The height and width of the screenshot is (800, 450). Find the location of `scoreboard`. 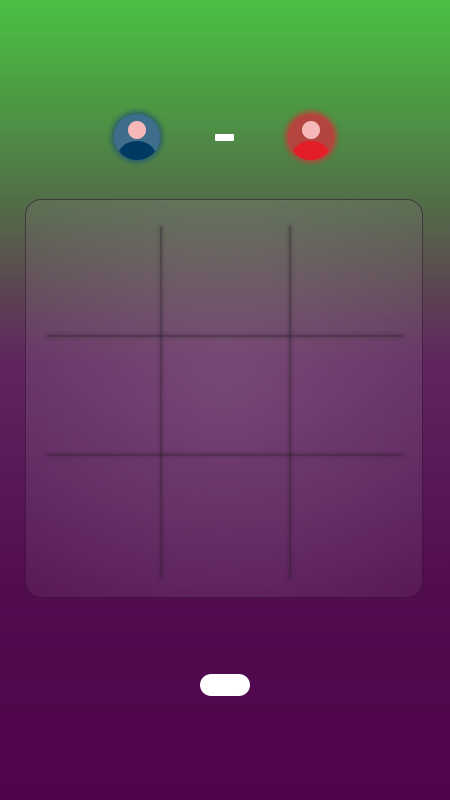

scoreboard is located at coordinates (225, 138).